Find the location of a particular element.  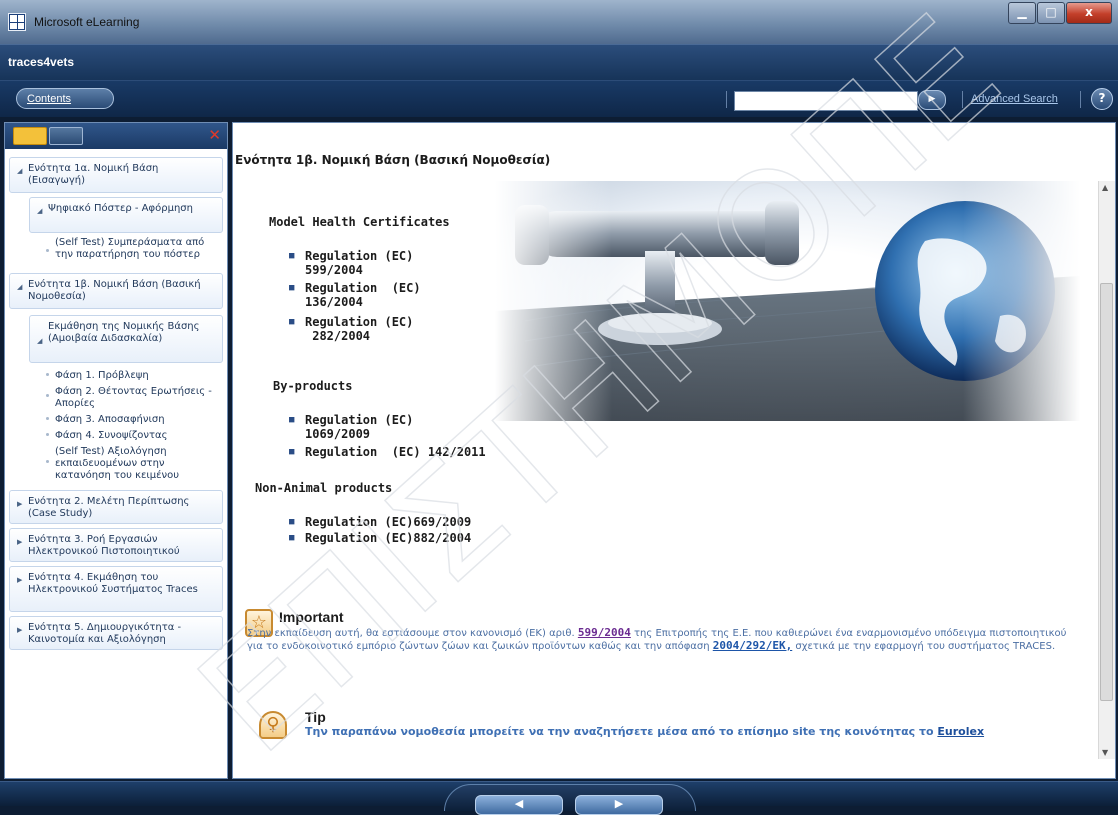

window-title-bar: Microsoft eLearning ▁ □ x is located at coordinates (559, 22).